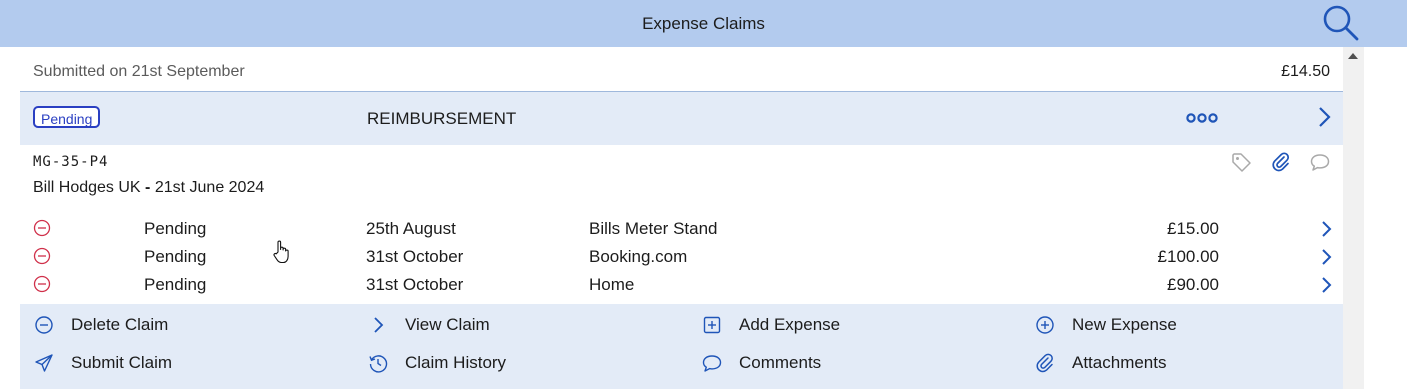 The image size is (1407, 389). I want to click on new-expense-button: New Expense, so click(1105, 325).